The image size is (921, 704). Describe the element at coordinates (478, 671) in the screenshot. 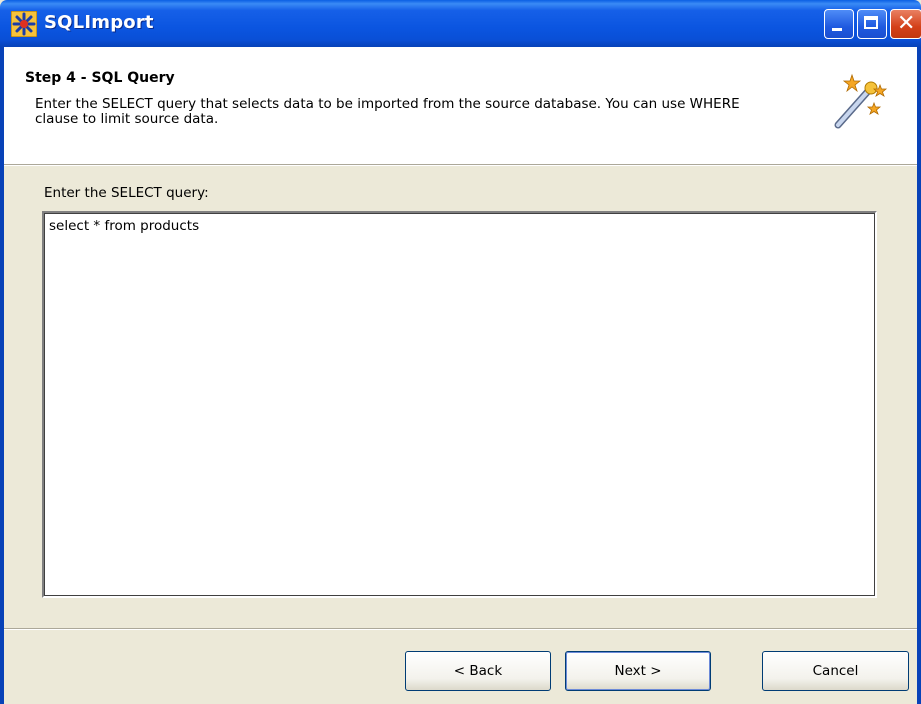

I see `back-button: < Back` at that location.